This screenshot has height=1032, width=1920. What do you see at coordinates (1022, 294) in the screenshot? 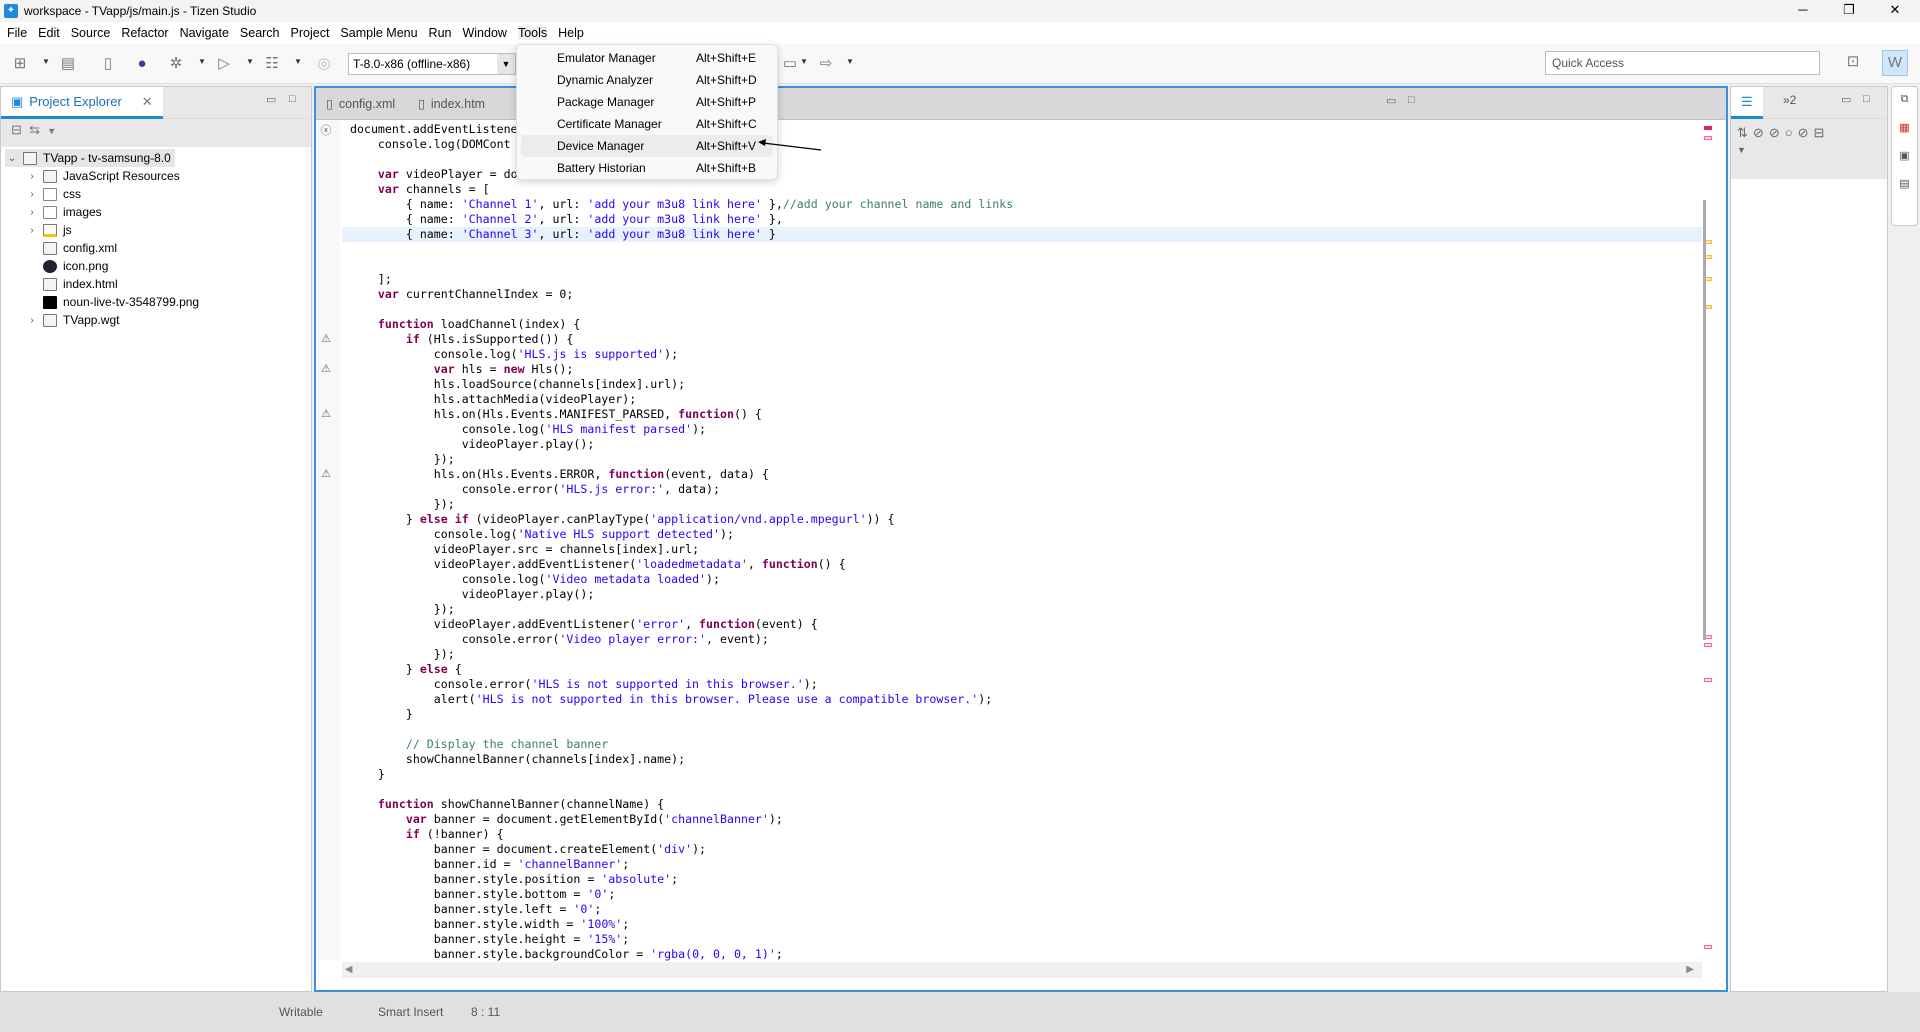
I see `code-line: var currentChannelIndex = 0;` at bounding box center [1022, 294].